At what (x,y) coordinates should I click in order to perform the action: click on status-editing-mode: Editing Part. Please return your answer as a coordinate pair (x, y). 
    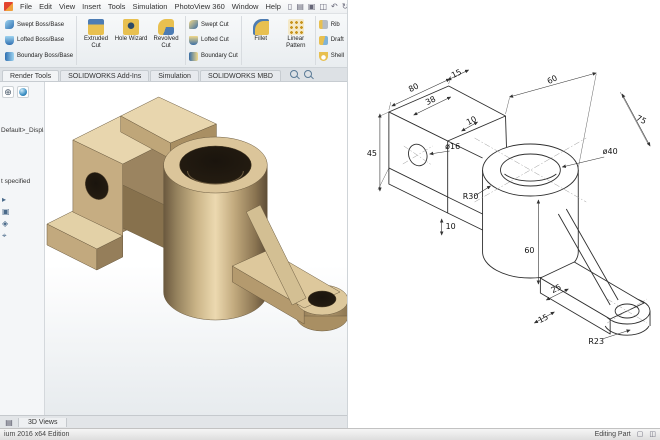
    Looking at the image, I should click on (612, 434).